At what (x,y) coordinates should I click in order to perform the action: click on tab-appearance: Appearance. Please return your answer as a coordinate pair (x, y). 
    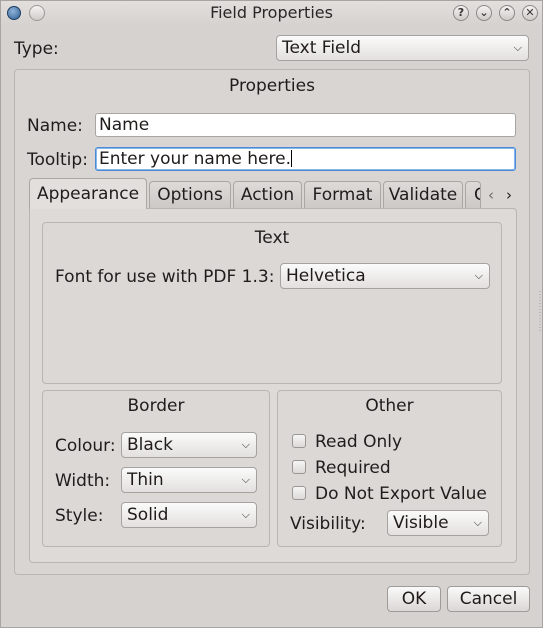
    Looking at the image, I should click on (88, 193).